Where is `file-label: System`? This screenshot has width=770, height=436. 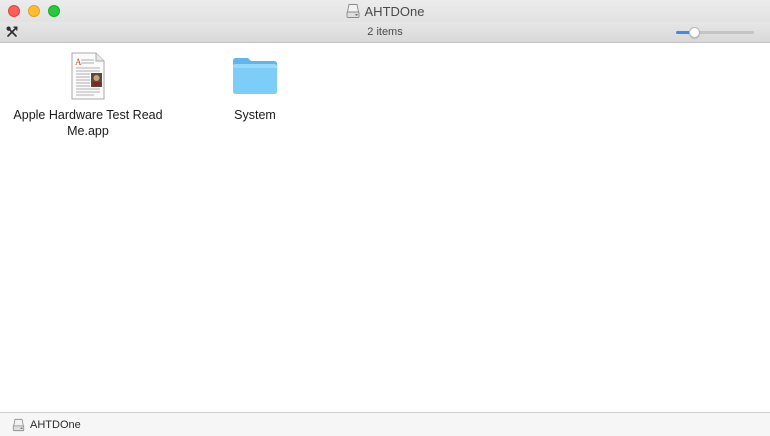 file-label: System is located at coordinates (255, 115).